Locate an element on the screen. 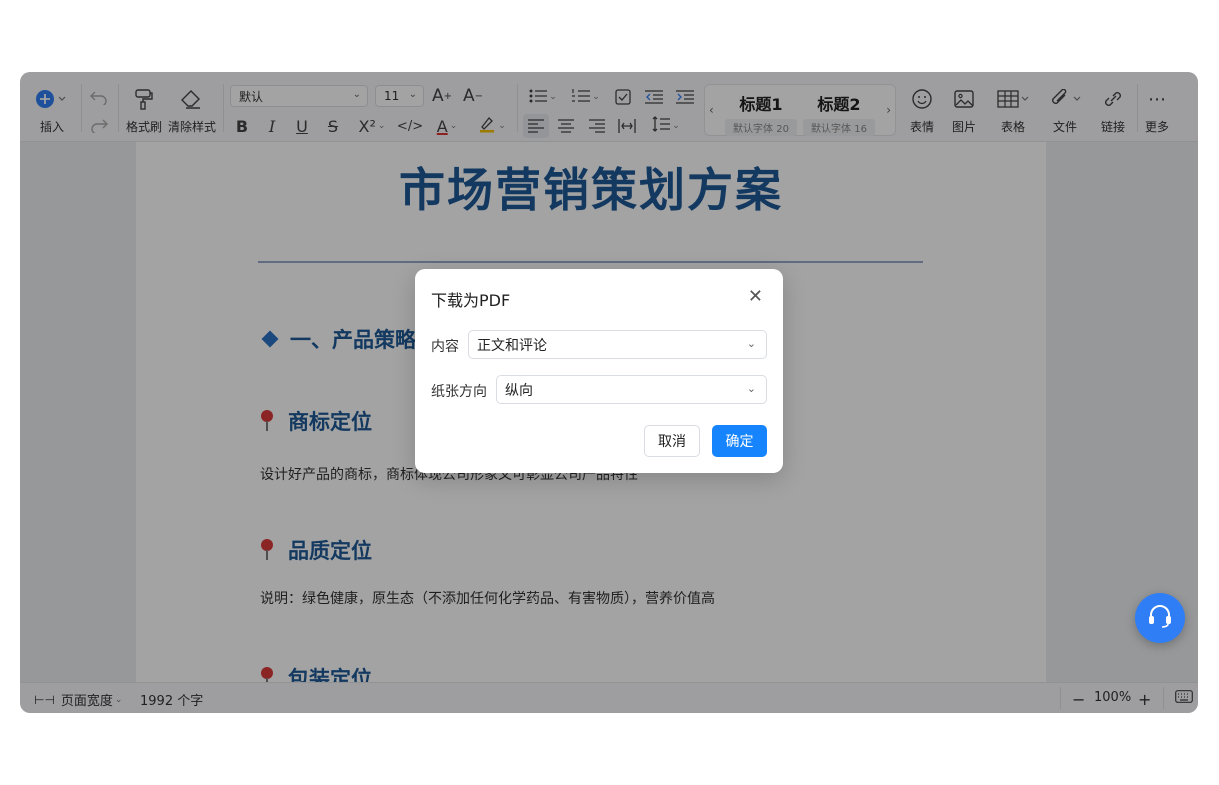 This screenshot has width=1219, height=785. content-select: 正文和评论 ⌄ is located at coordinates (617, 344).